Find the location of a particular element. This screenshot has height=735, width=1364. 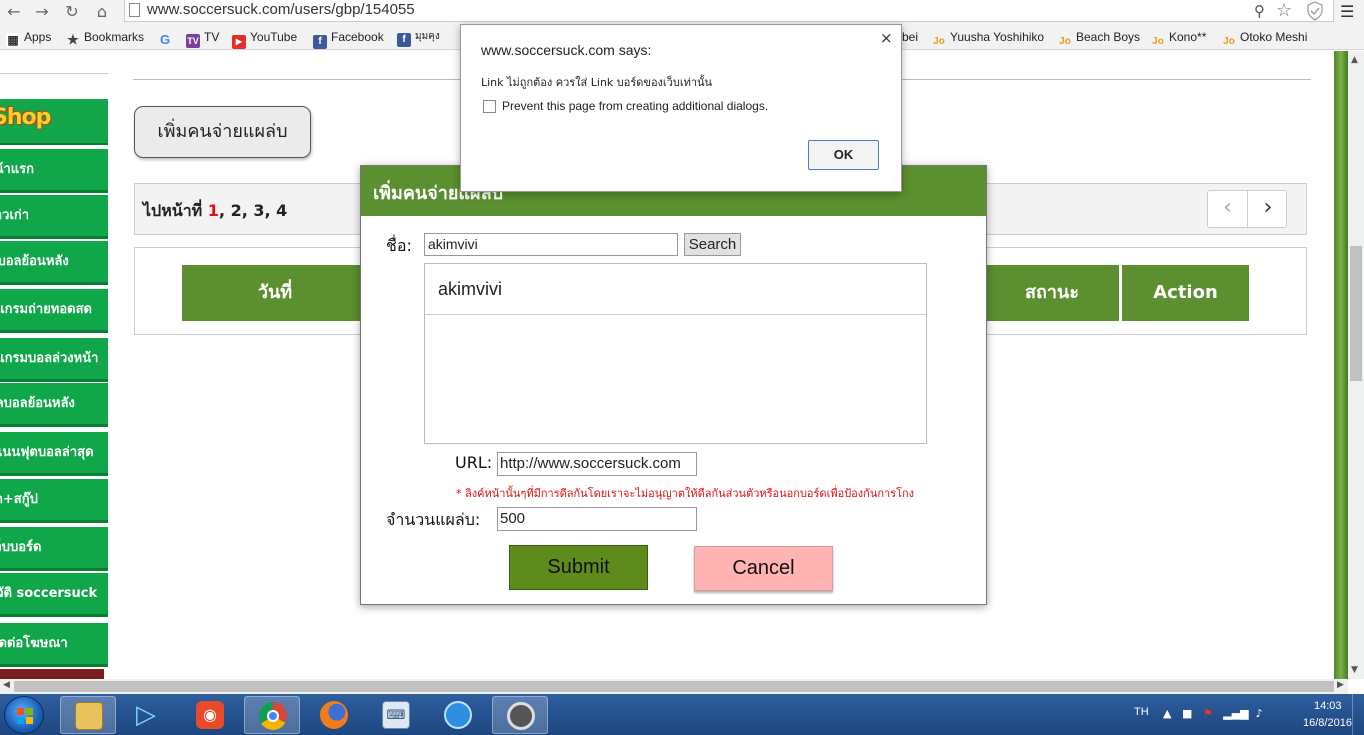

taskbar-chrome is located at coordinates (272, 715).